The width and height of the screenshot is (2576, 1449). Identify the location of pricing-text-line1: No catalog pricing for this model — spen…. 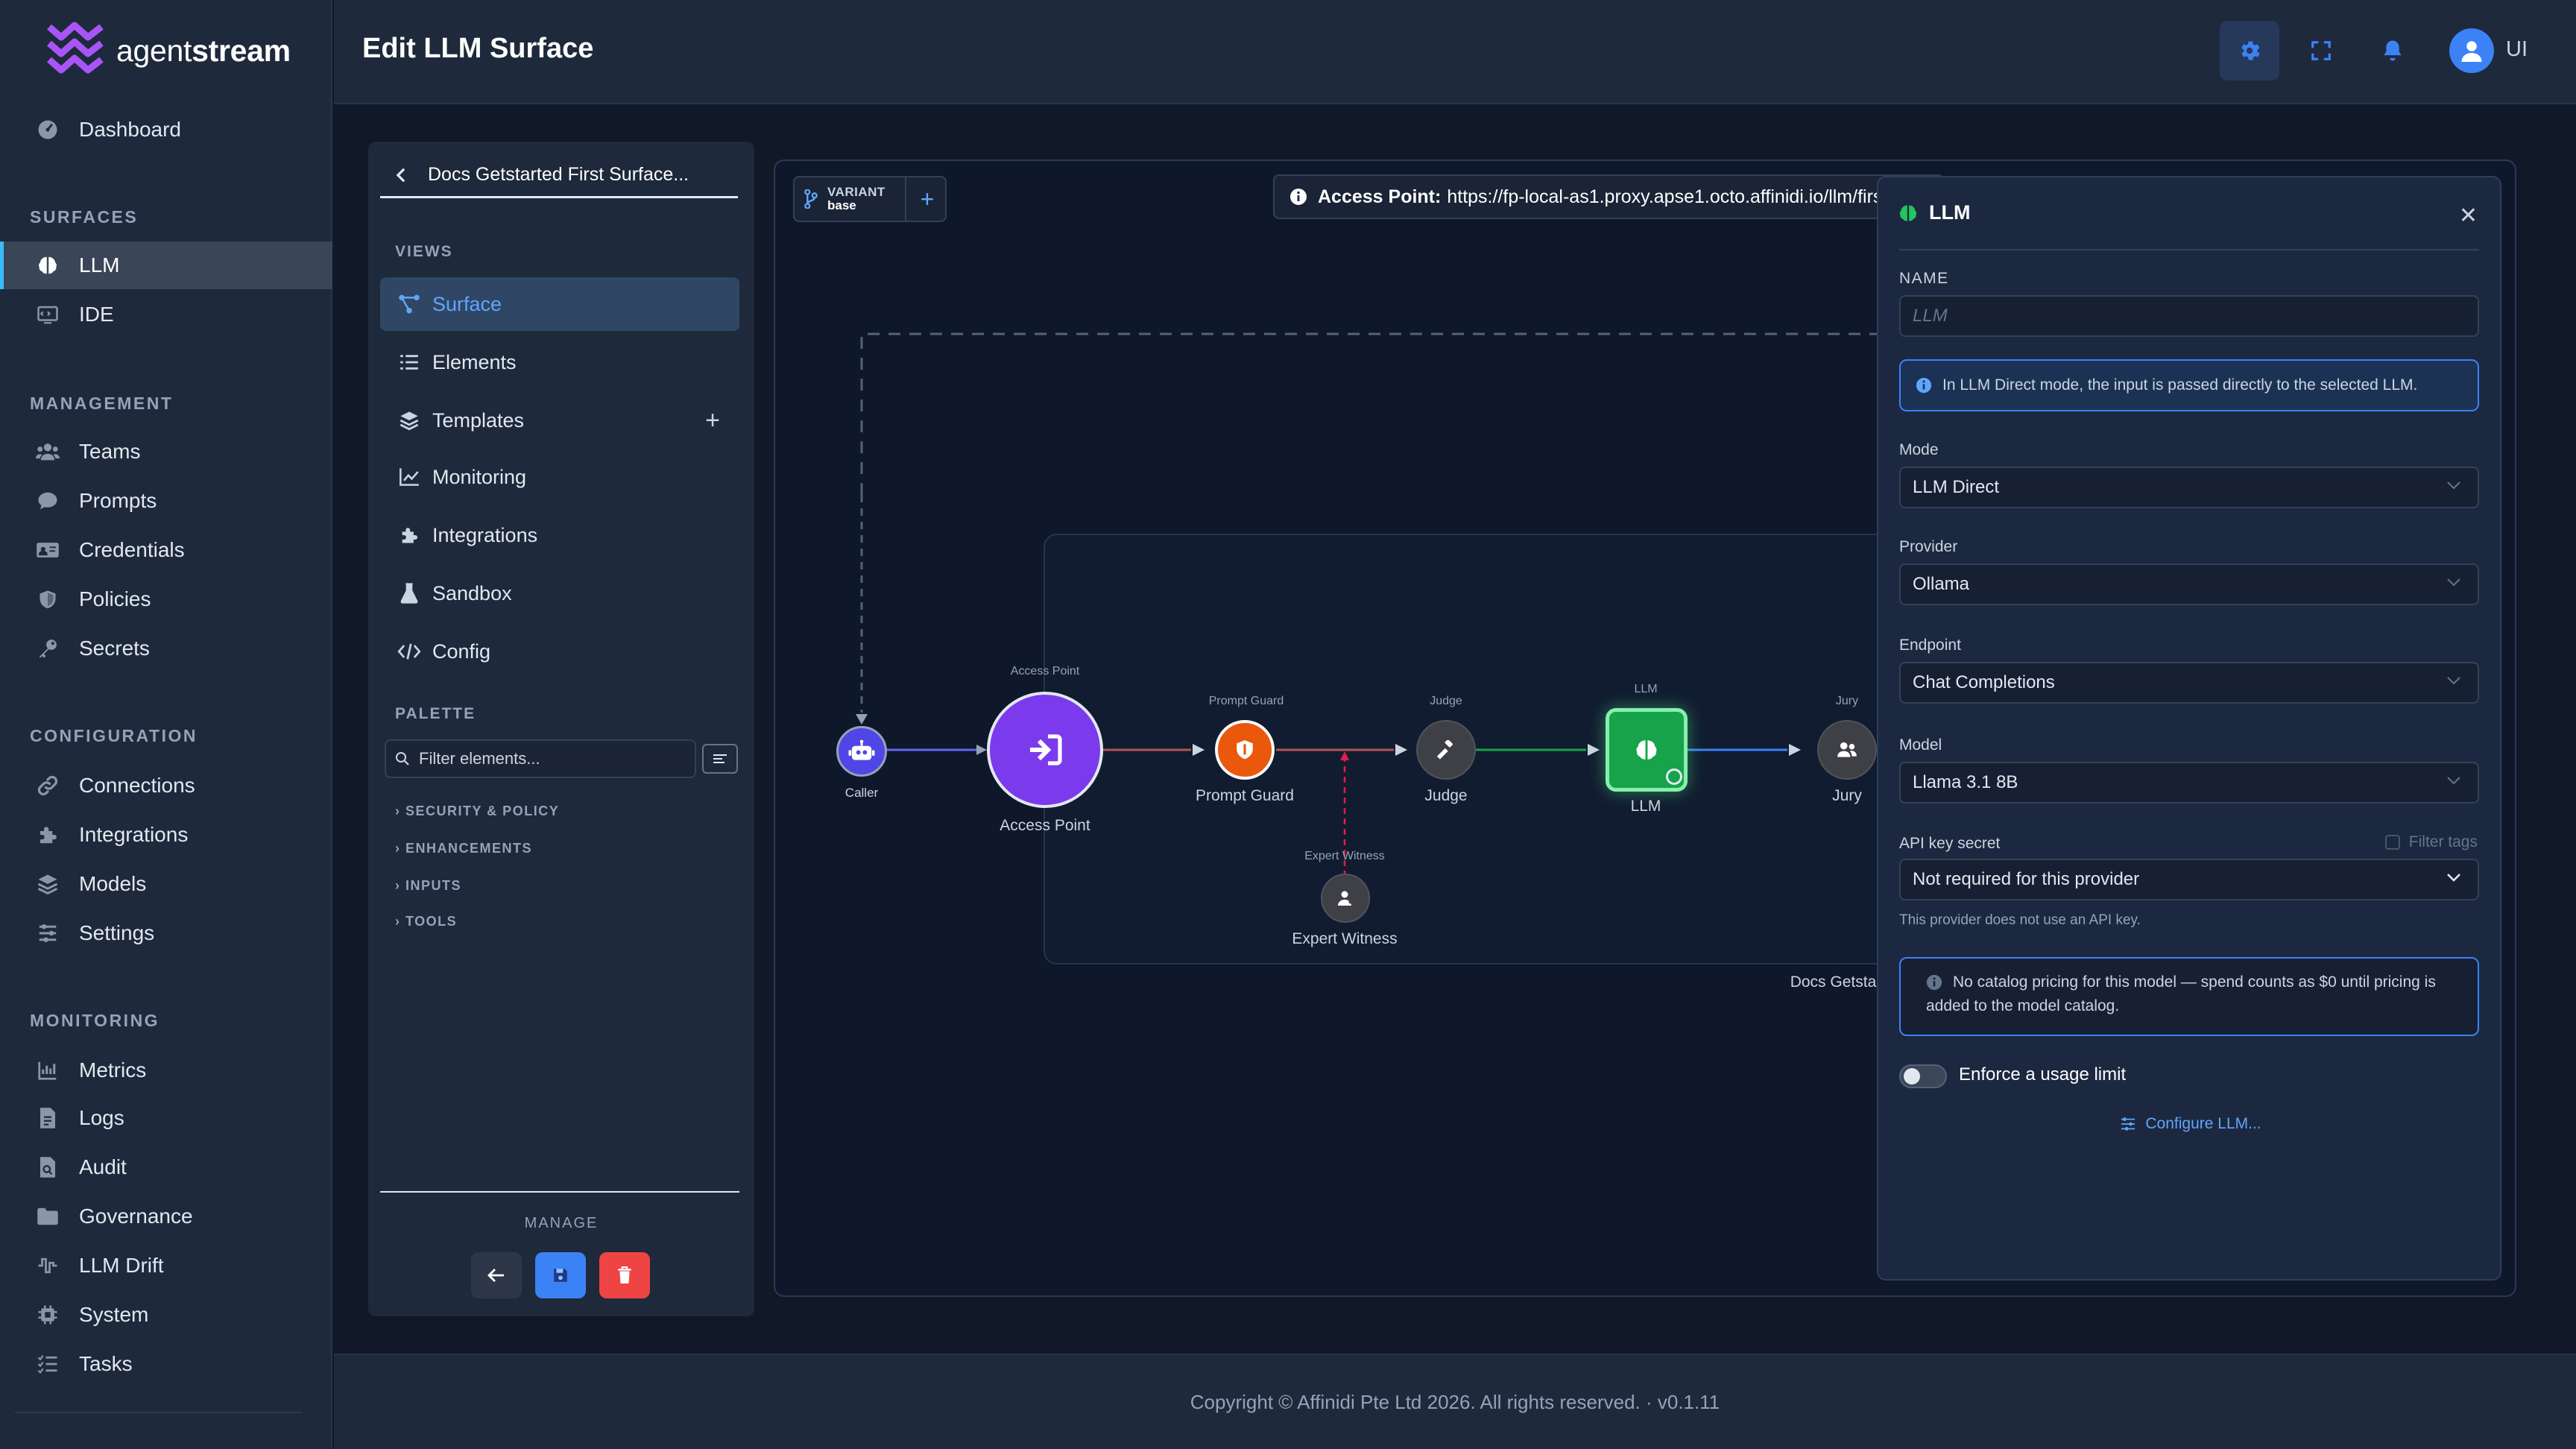
(2194, 982).